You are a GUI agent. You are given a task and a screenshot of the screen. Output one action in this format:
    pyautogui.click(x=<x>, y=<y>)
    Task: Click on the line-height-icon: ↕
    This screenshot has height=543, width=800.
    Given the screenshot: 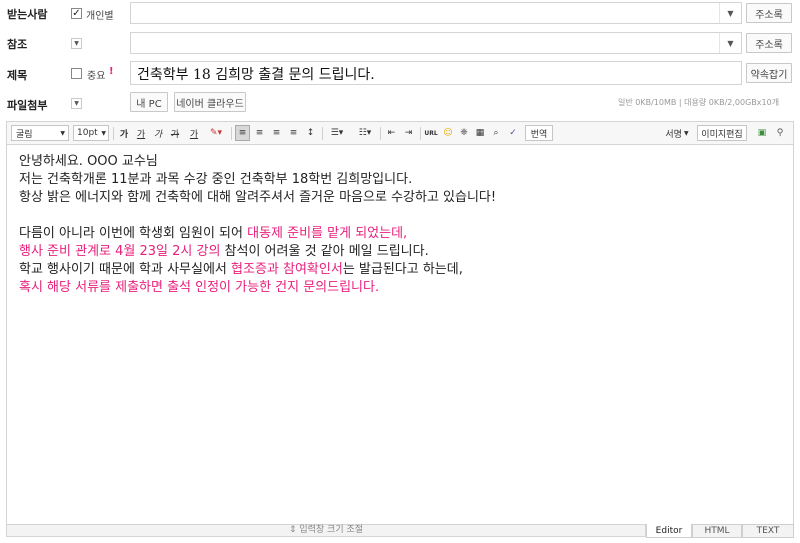 What is the action you would take?
    pyautogui.click(x=310, y=133)
    